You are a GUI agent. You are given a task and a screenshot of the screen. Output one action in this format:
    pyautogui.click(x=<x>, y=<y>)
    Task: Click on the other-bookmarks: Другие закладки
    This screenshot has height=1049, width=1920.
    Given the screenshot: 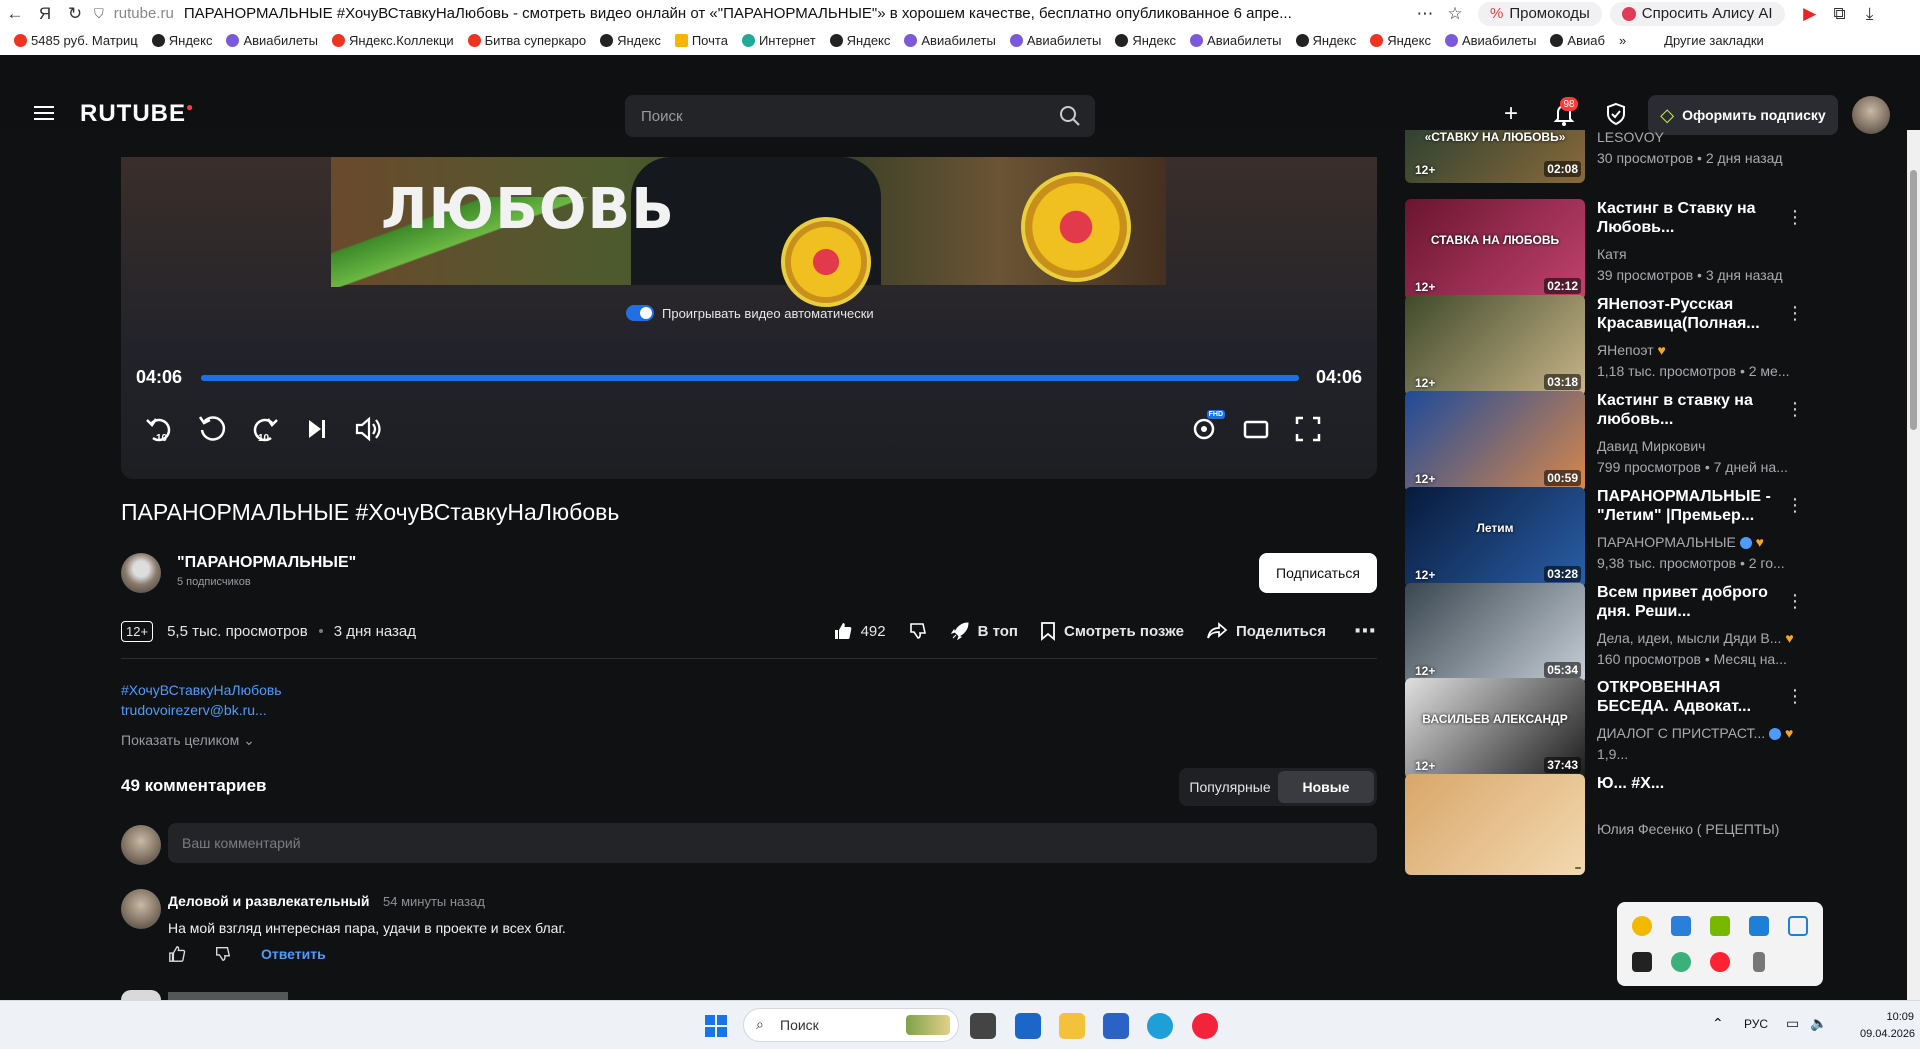 What is the action you would take?
    pyautogui.click(x=1714, y=40)
    